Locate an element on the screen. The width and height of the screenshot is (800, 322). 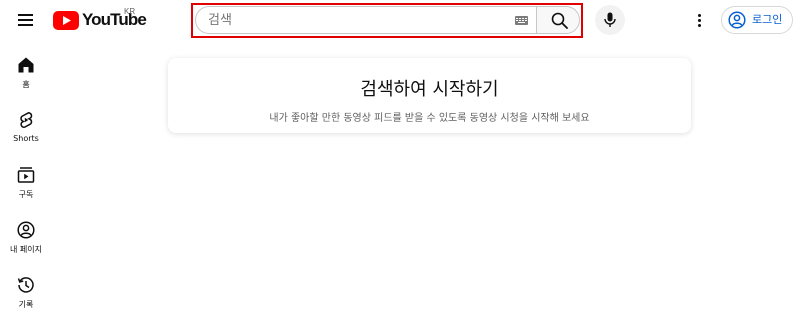
sidebar-item-label: 기록 is located at coordinates (26, 304).